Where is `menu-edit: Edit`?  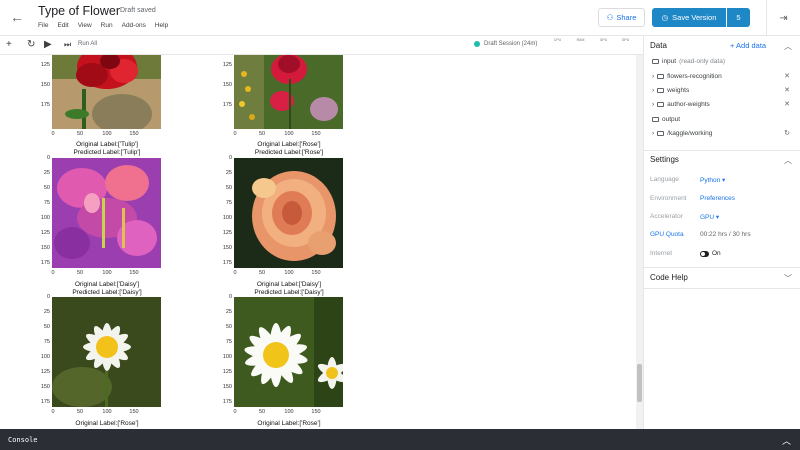
menu-edit: Edit is located at coordinates (62, 25).